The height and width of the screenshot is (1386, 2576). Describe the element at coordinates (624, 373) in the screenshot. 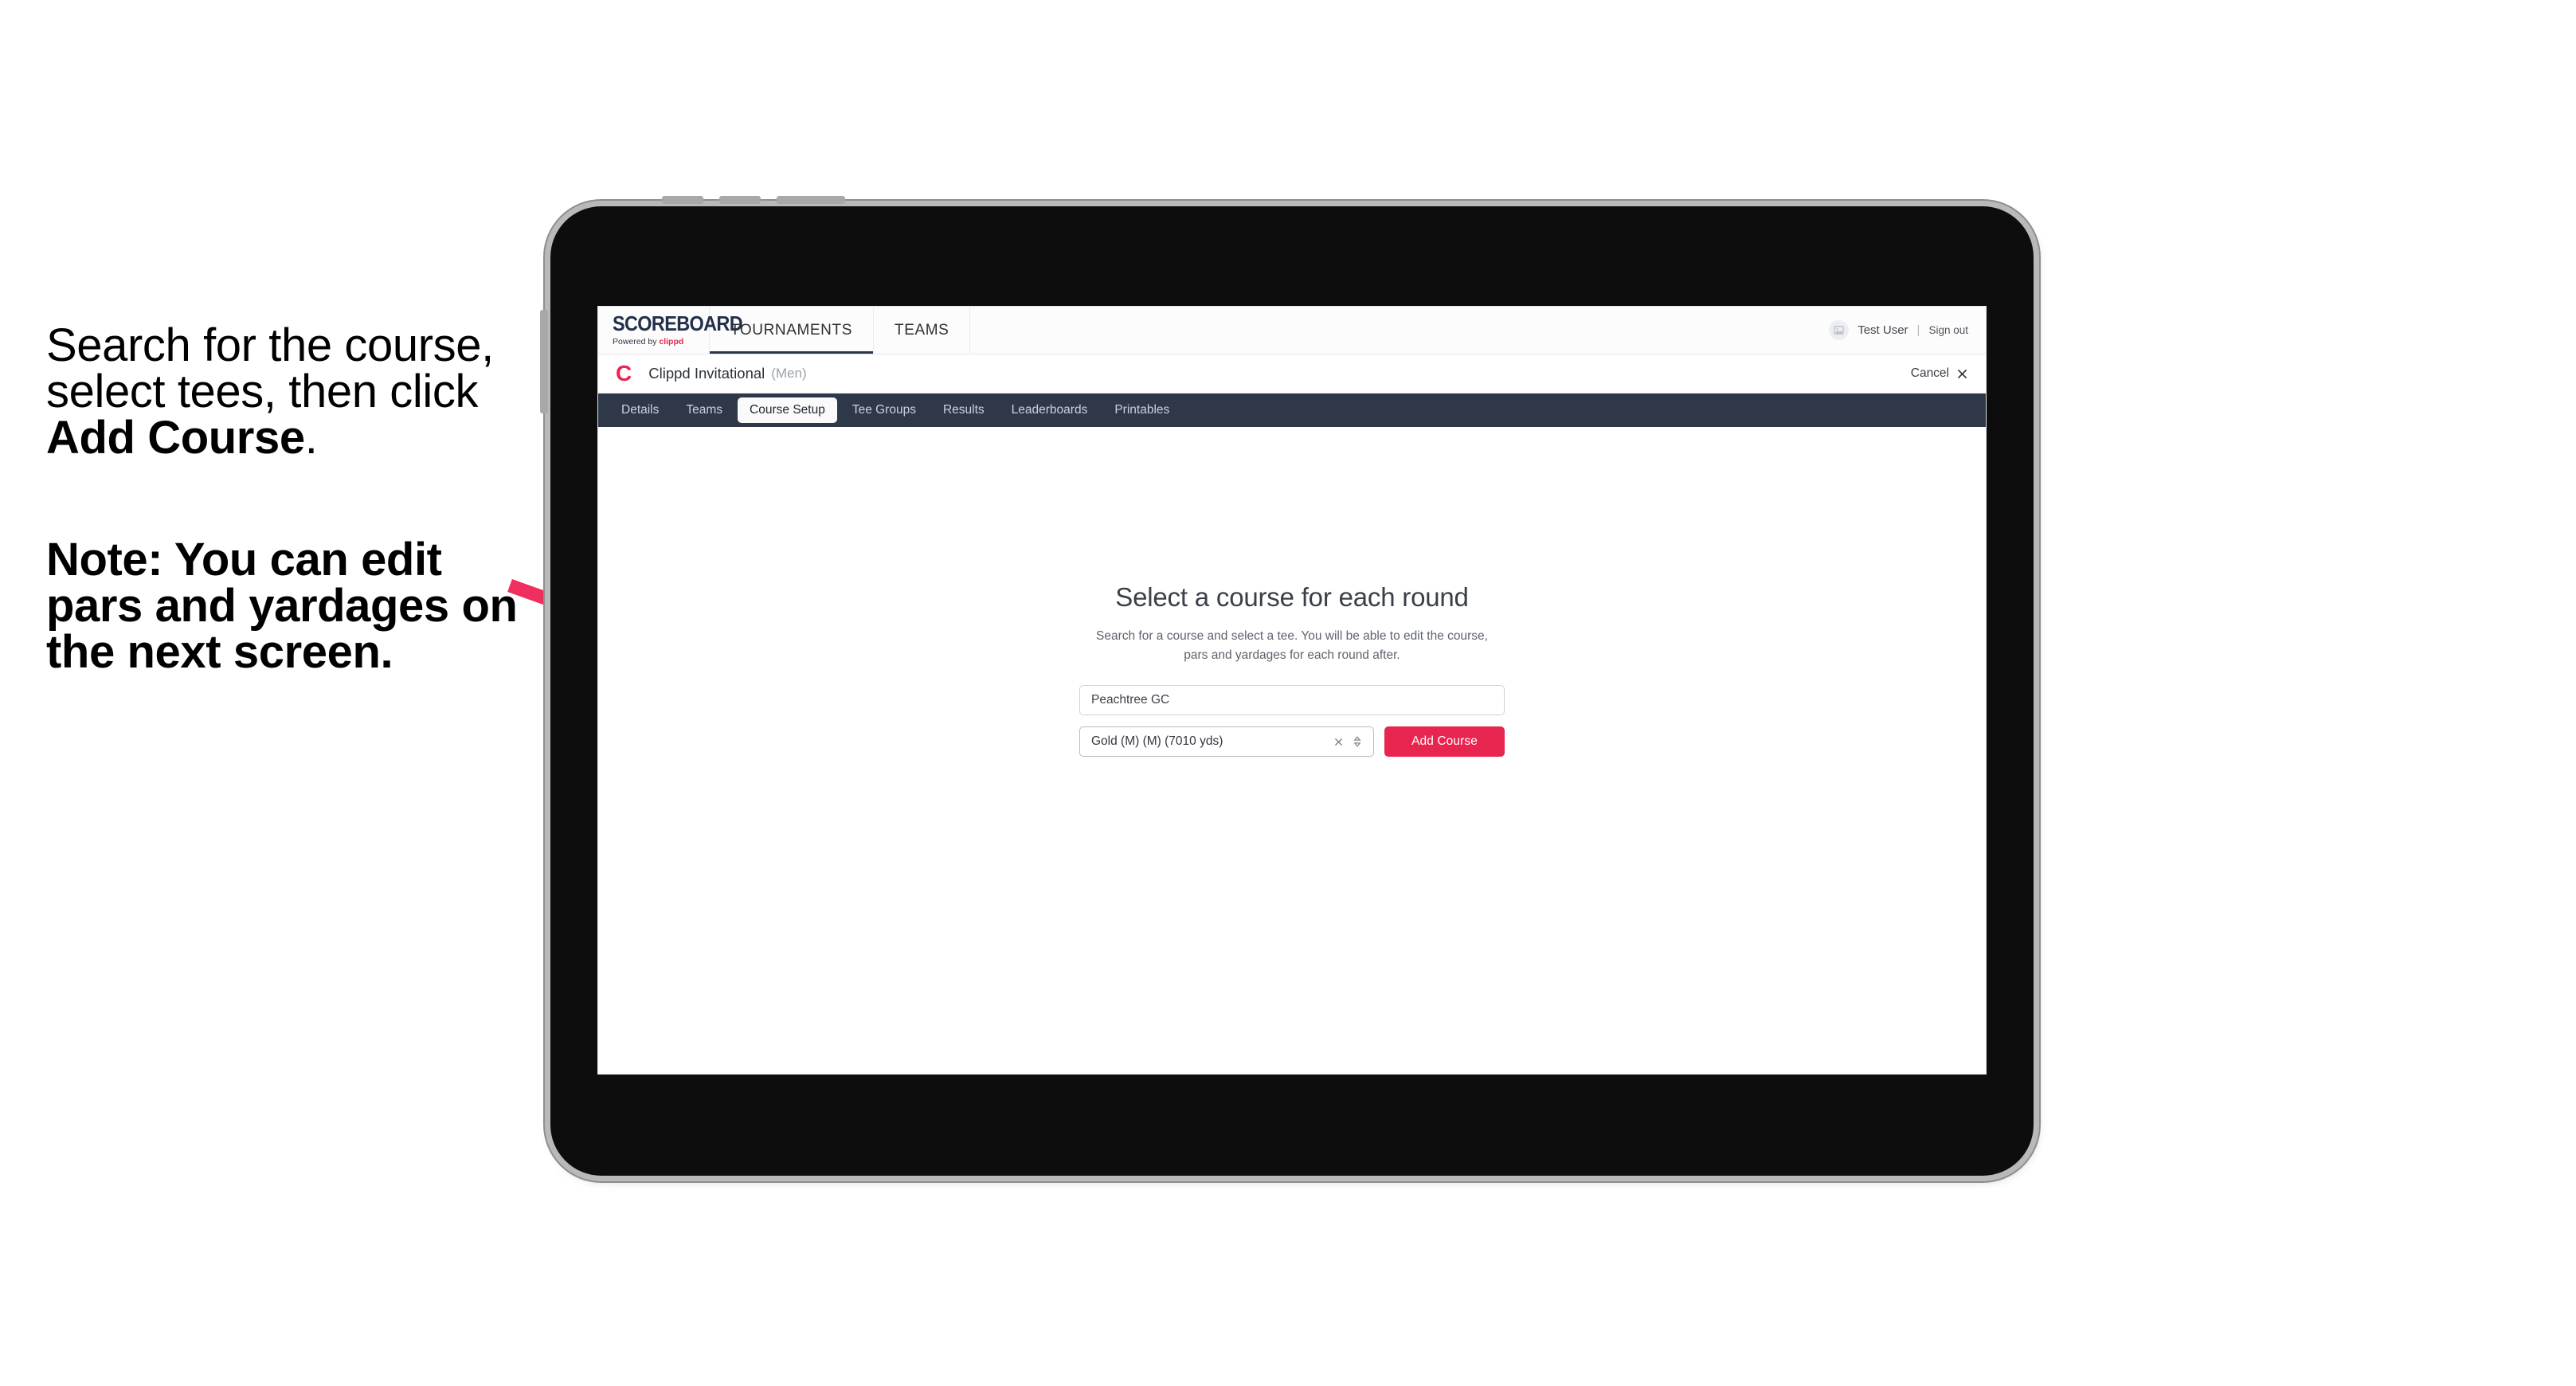

I see `clippd-c-logo-icon: C` at that location.